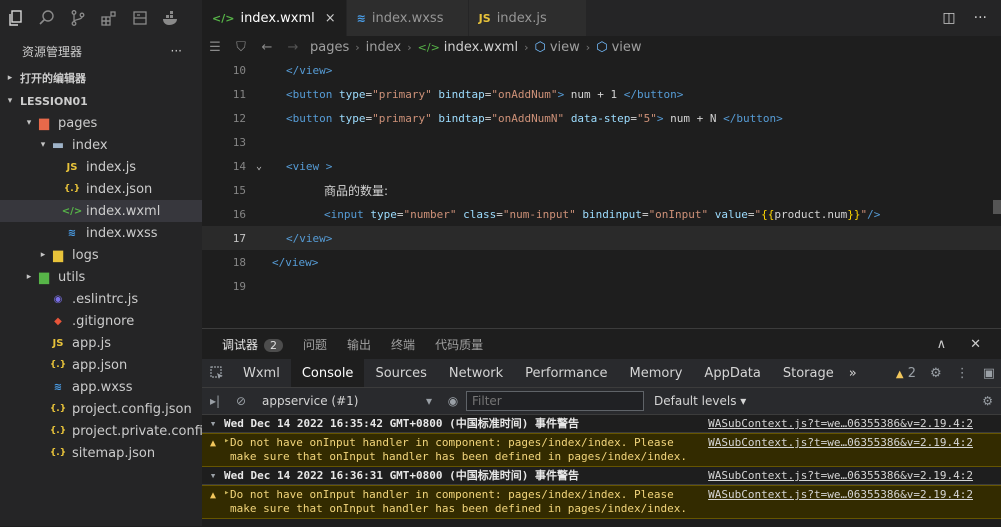  I want to click on close-panel-icon: ✕, so click(975, 344).